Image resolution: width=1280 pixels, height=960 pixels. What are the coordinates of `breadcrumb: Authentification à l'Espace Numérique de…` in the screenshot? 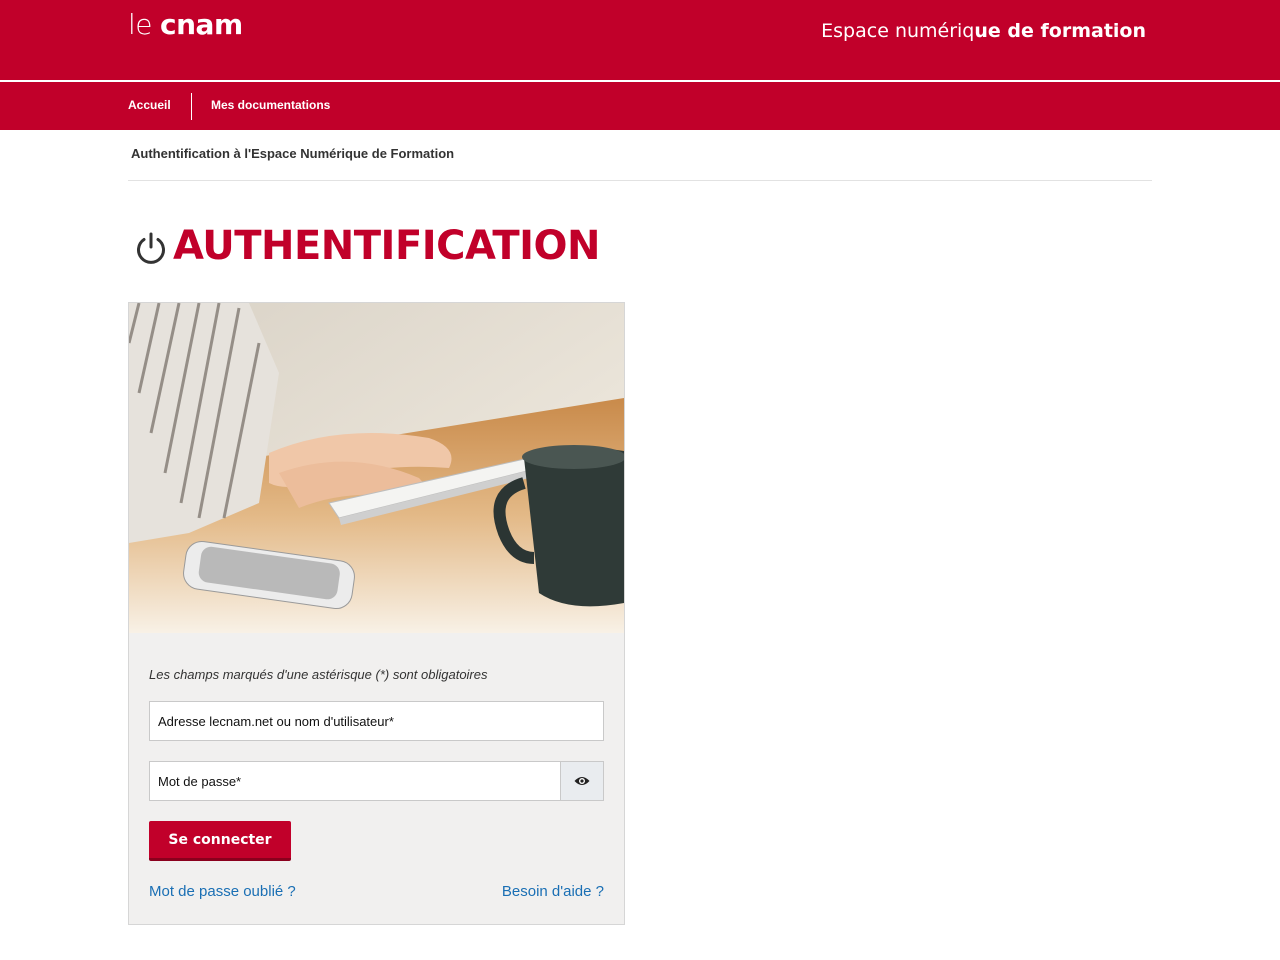 It's located at (293, 153).